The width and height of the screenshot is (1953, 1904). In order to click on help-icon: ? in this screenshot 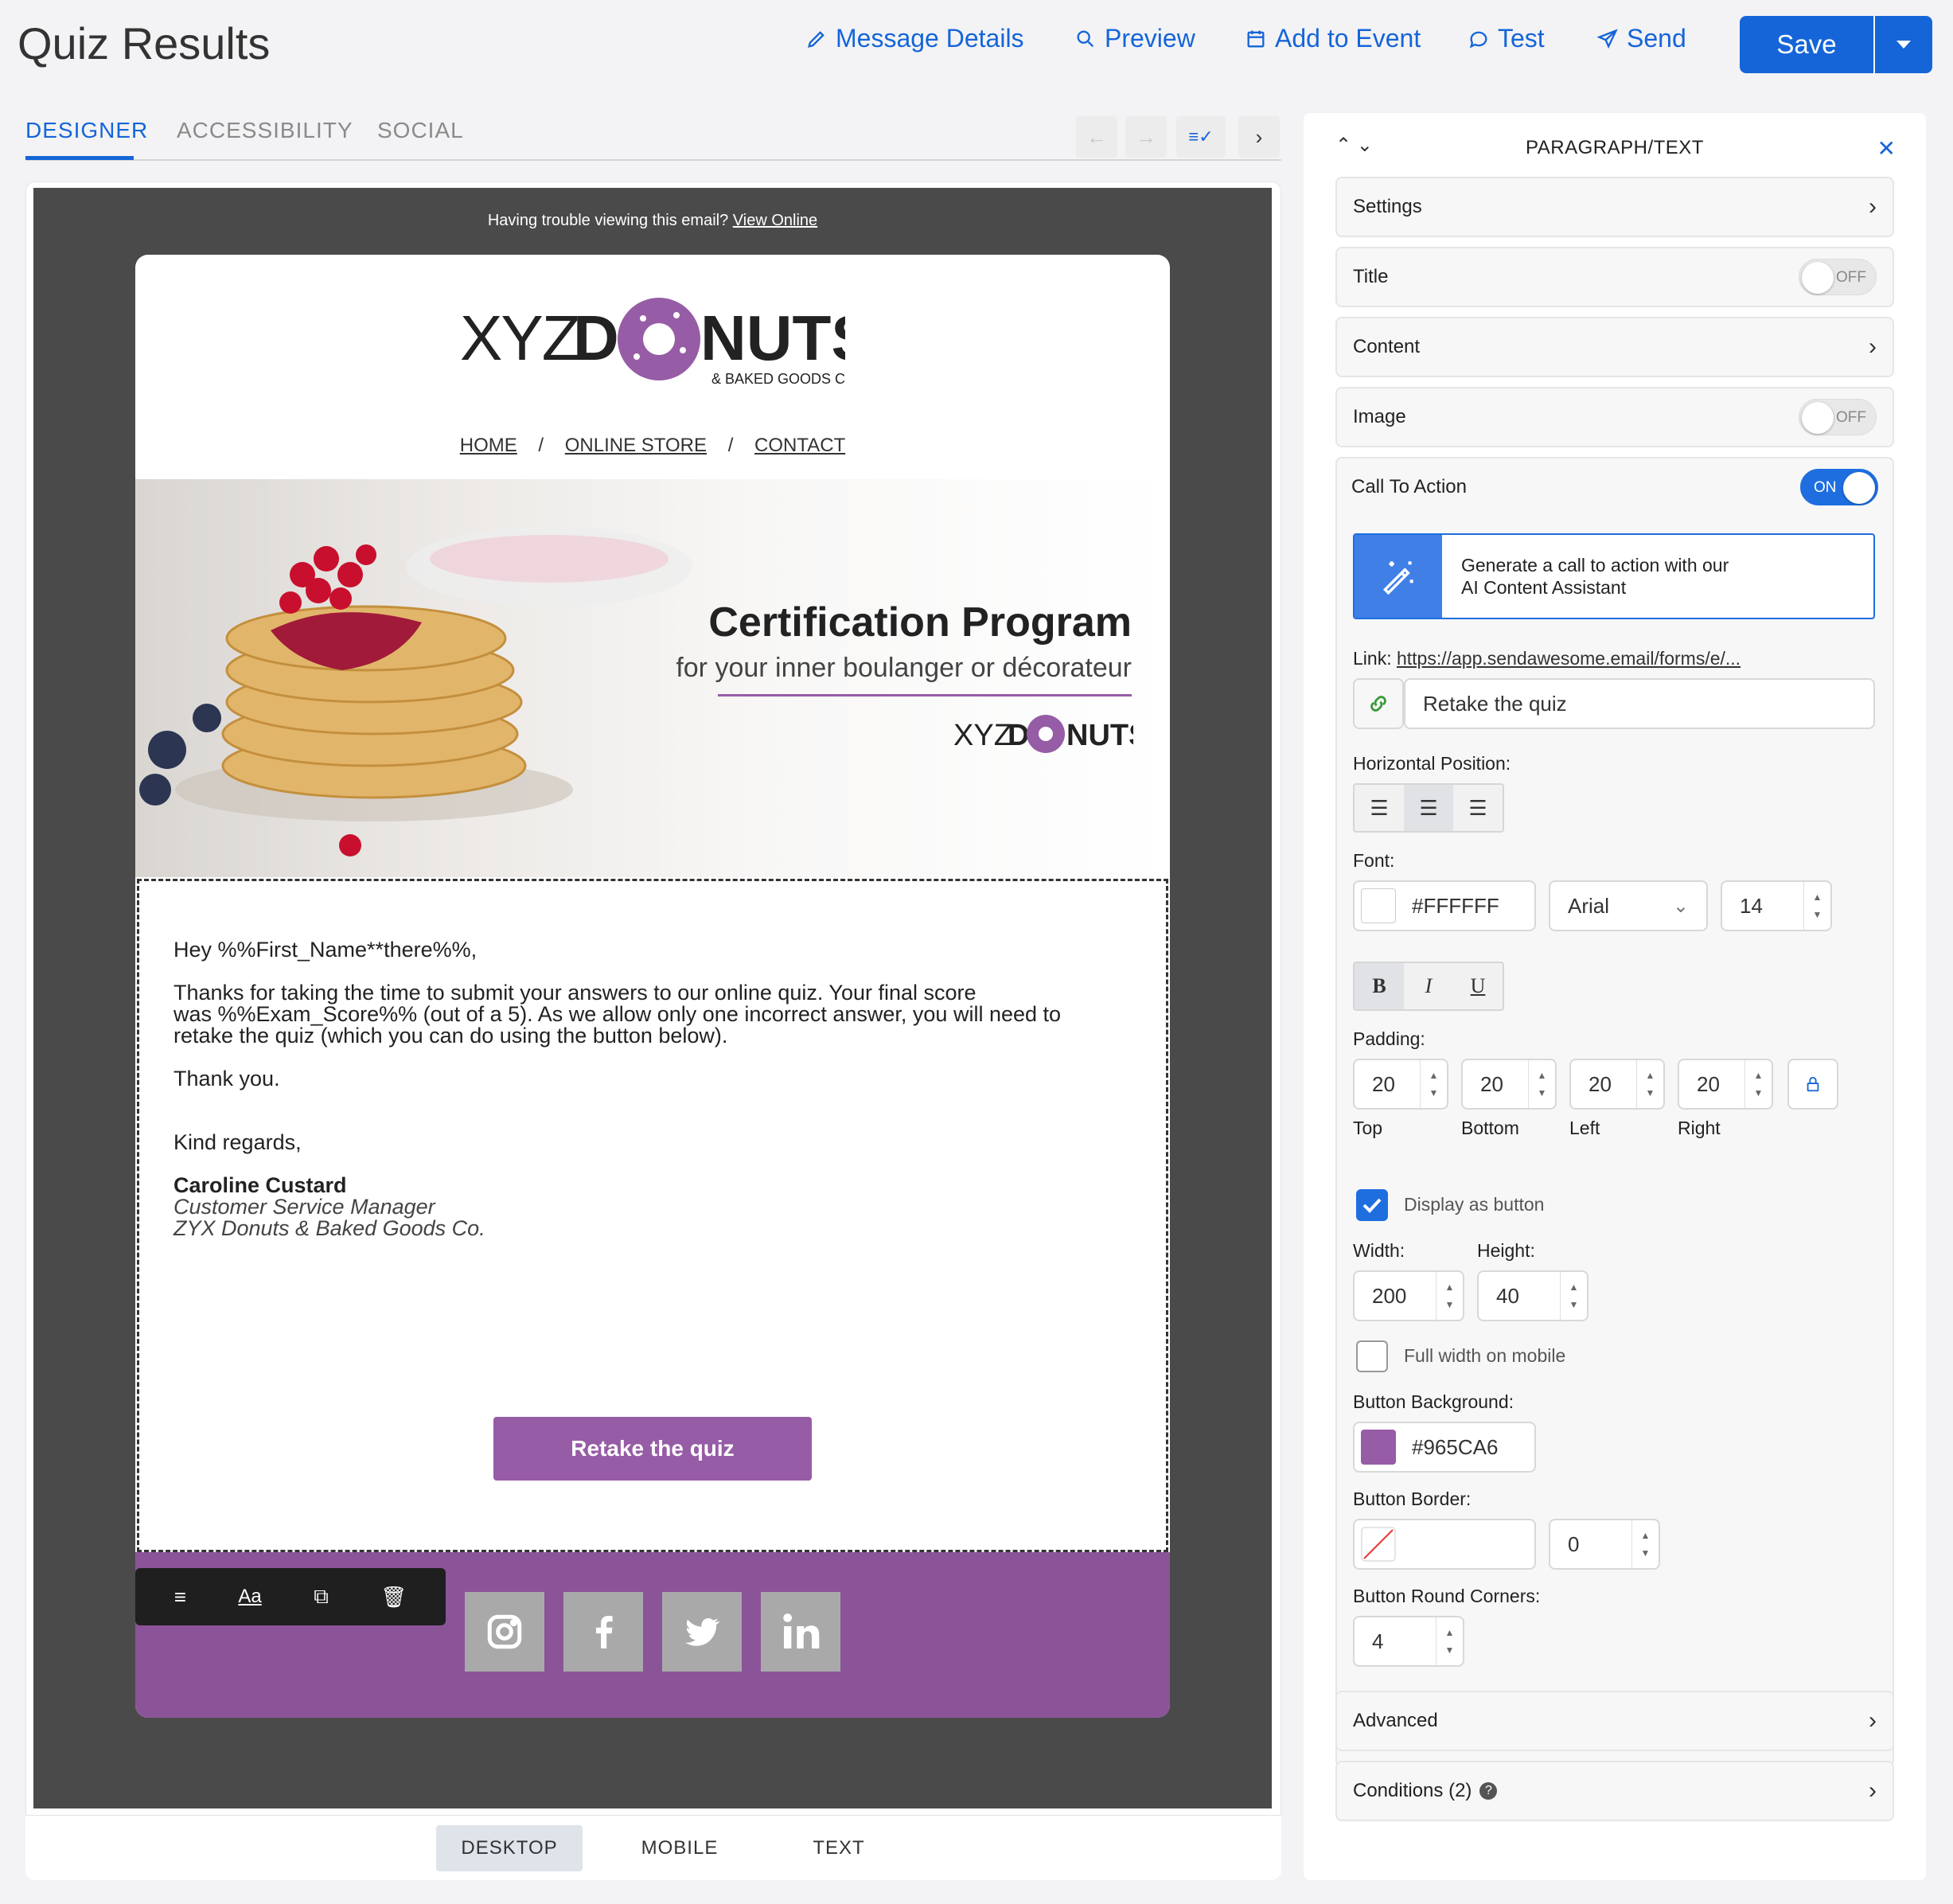, I will do `click(1488, 1791)`.